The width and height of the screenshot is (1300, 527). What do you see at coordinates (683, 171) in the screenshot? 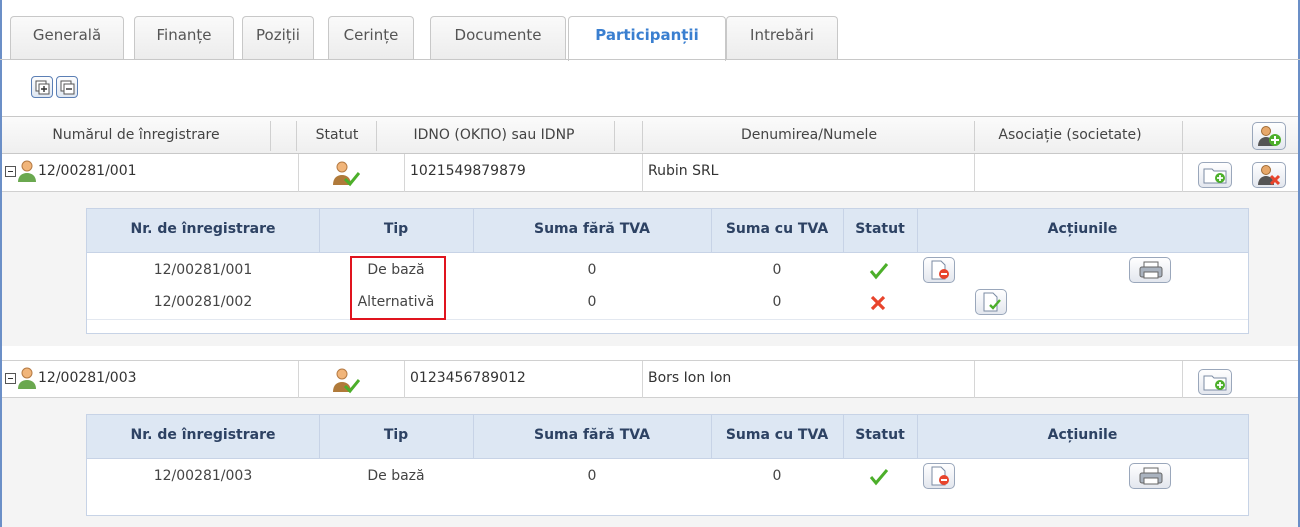
I see `participant-name: Rubin SRL` at bounding box center [683, 171].